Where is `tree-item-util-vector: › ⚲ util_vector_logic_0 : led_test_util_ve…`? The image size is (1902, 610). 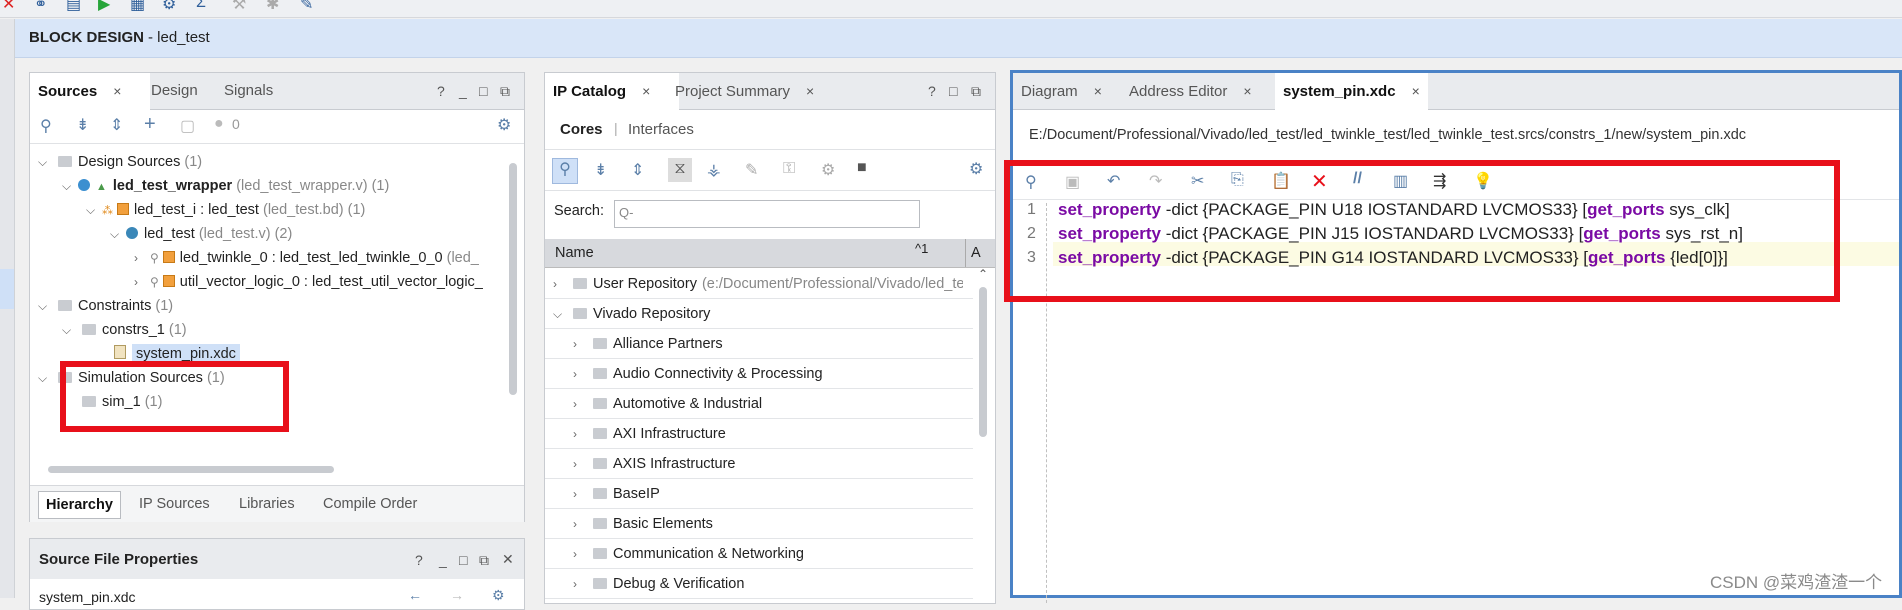
tree-item-util-vector: › ⚲ util_vector_logic_0 : led_test_util_ve… is located at coordinates (327, 282).